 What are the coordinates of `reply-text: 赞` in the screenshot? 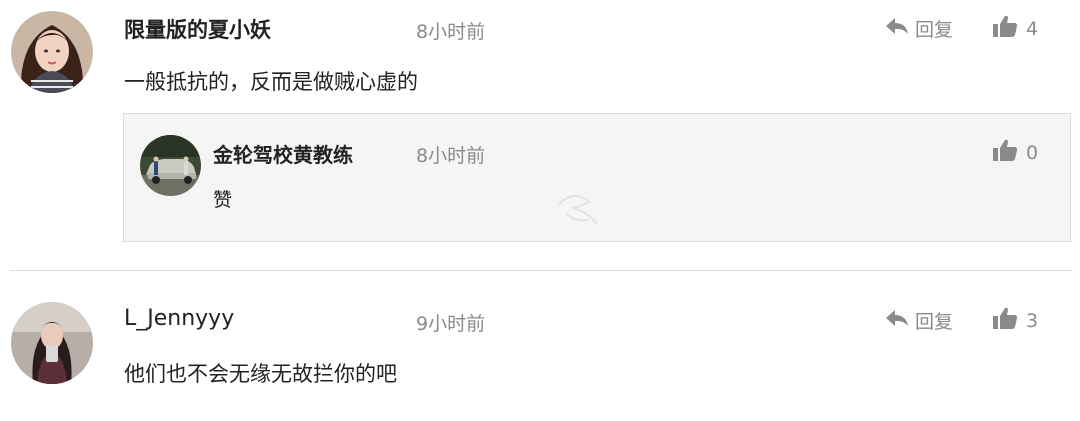 It's located at (223, 200).